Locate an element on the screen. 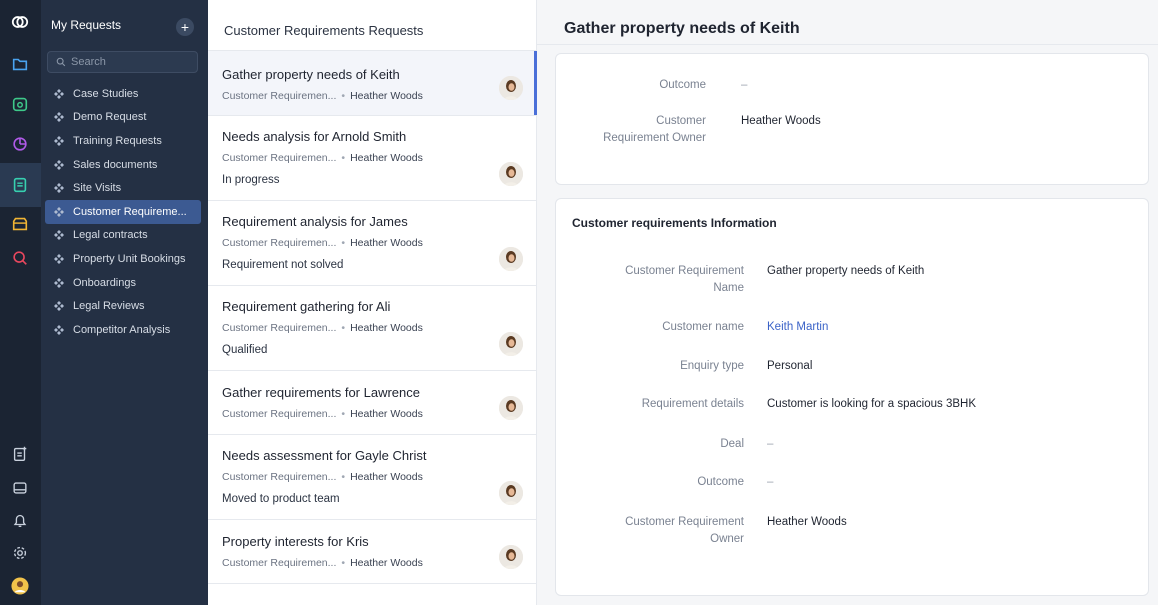  record-card-title: Requirement gathering for Ali is located at coordinates (306, 306).